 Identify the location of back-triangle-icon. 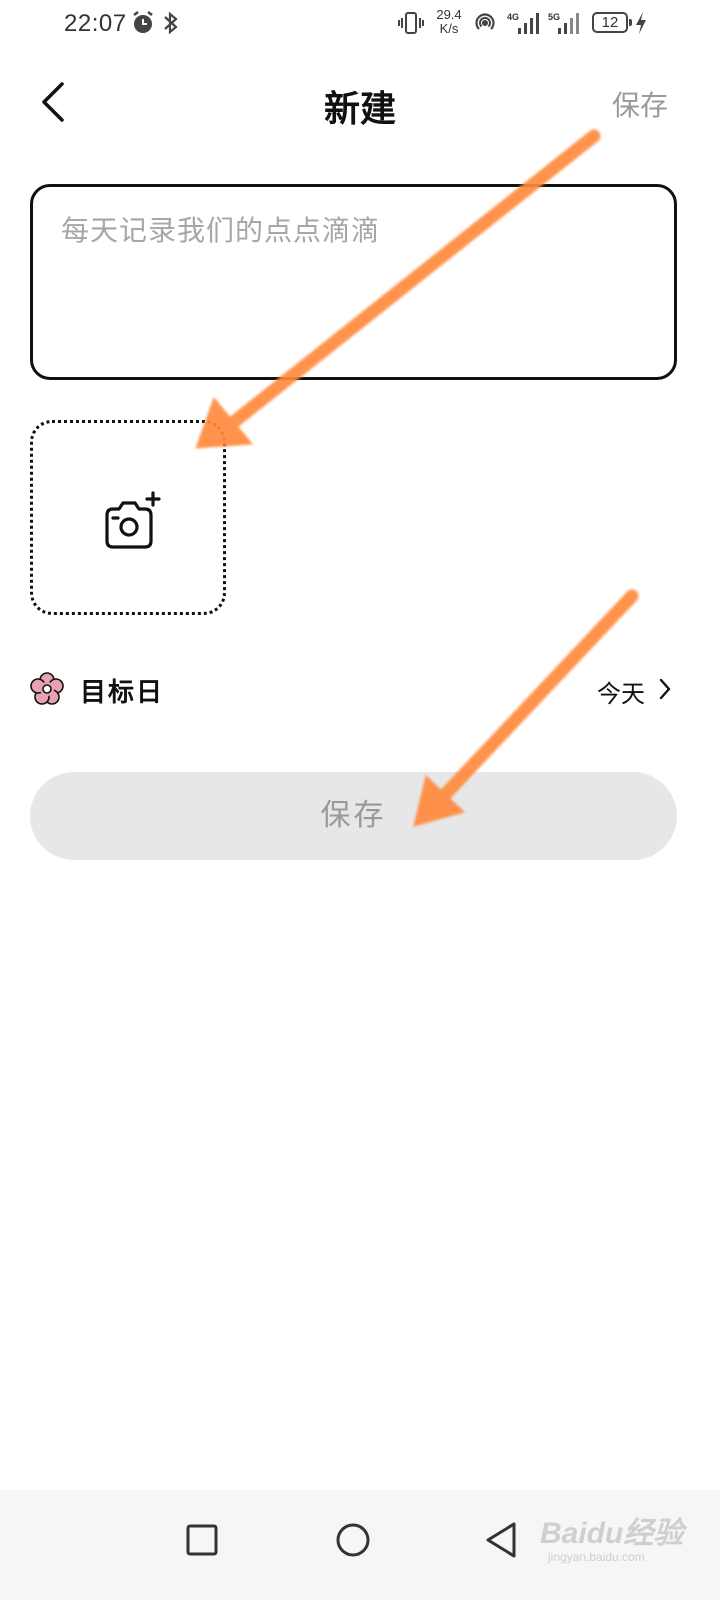
(501, 1540).